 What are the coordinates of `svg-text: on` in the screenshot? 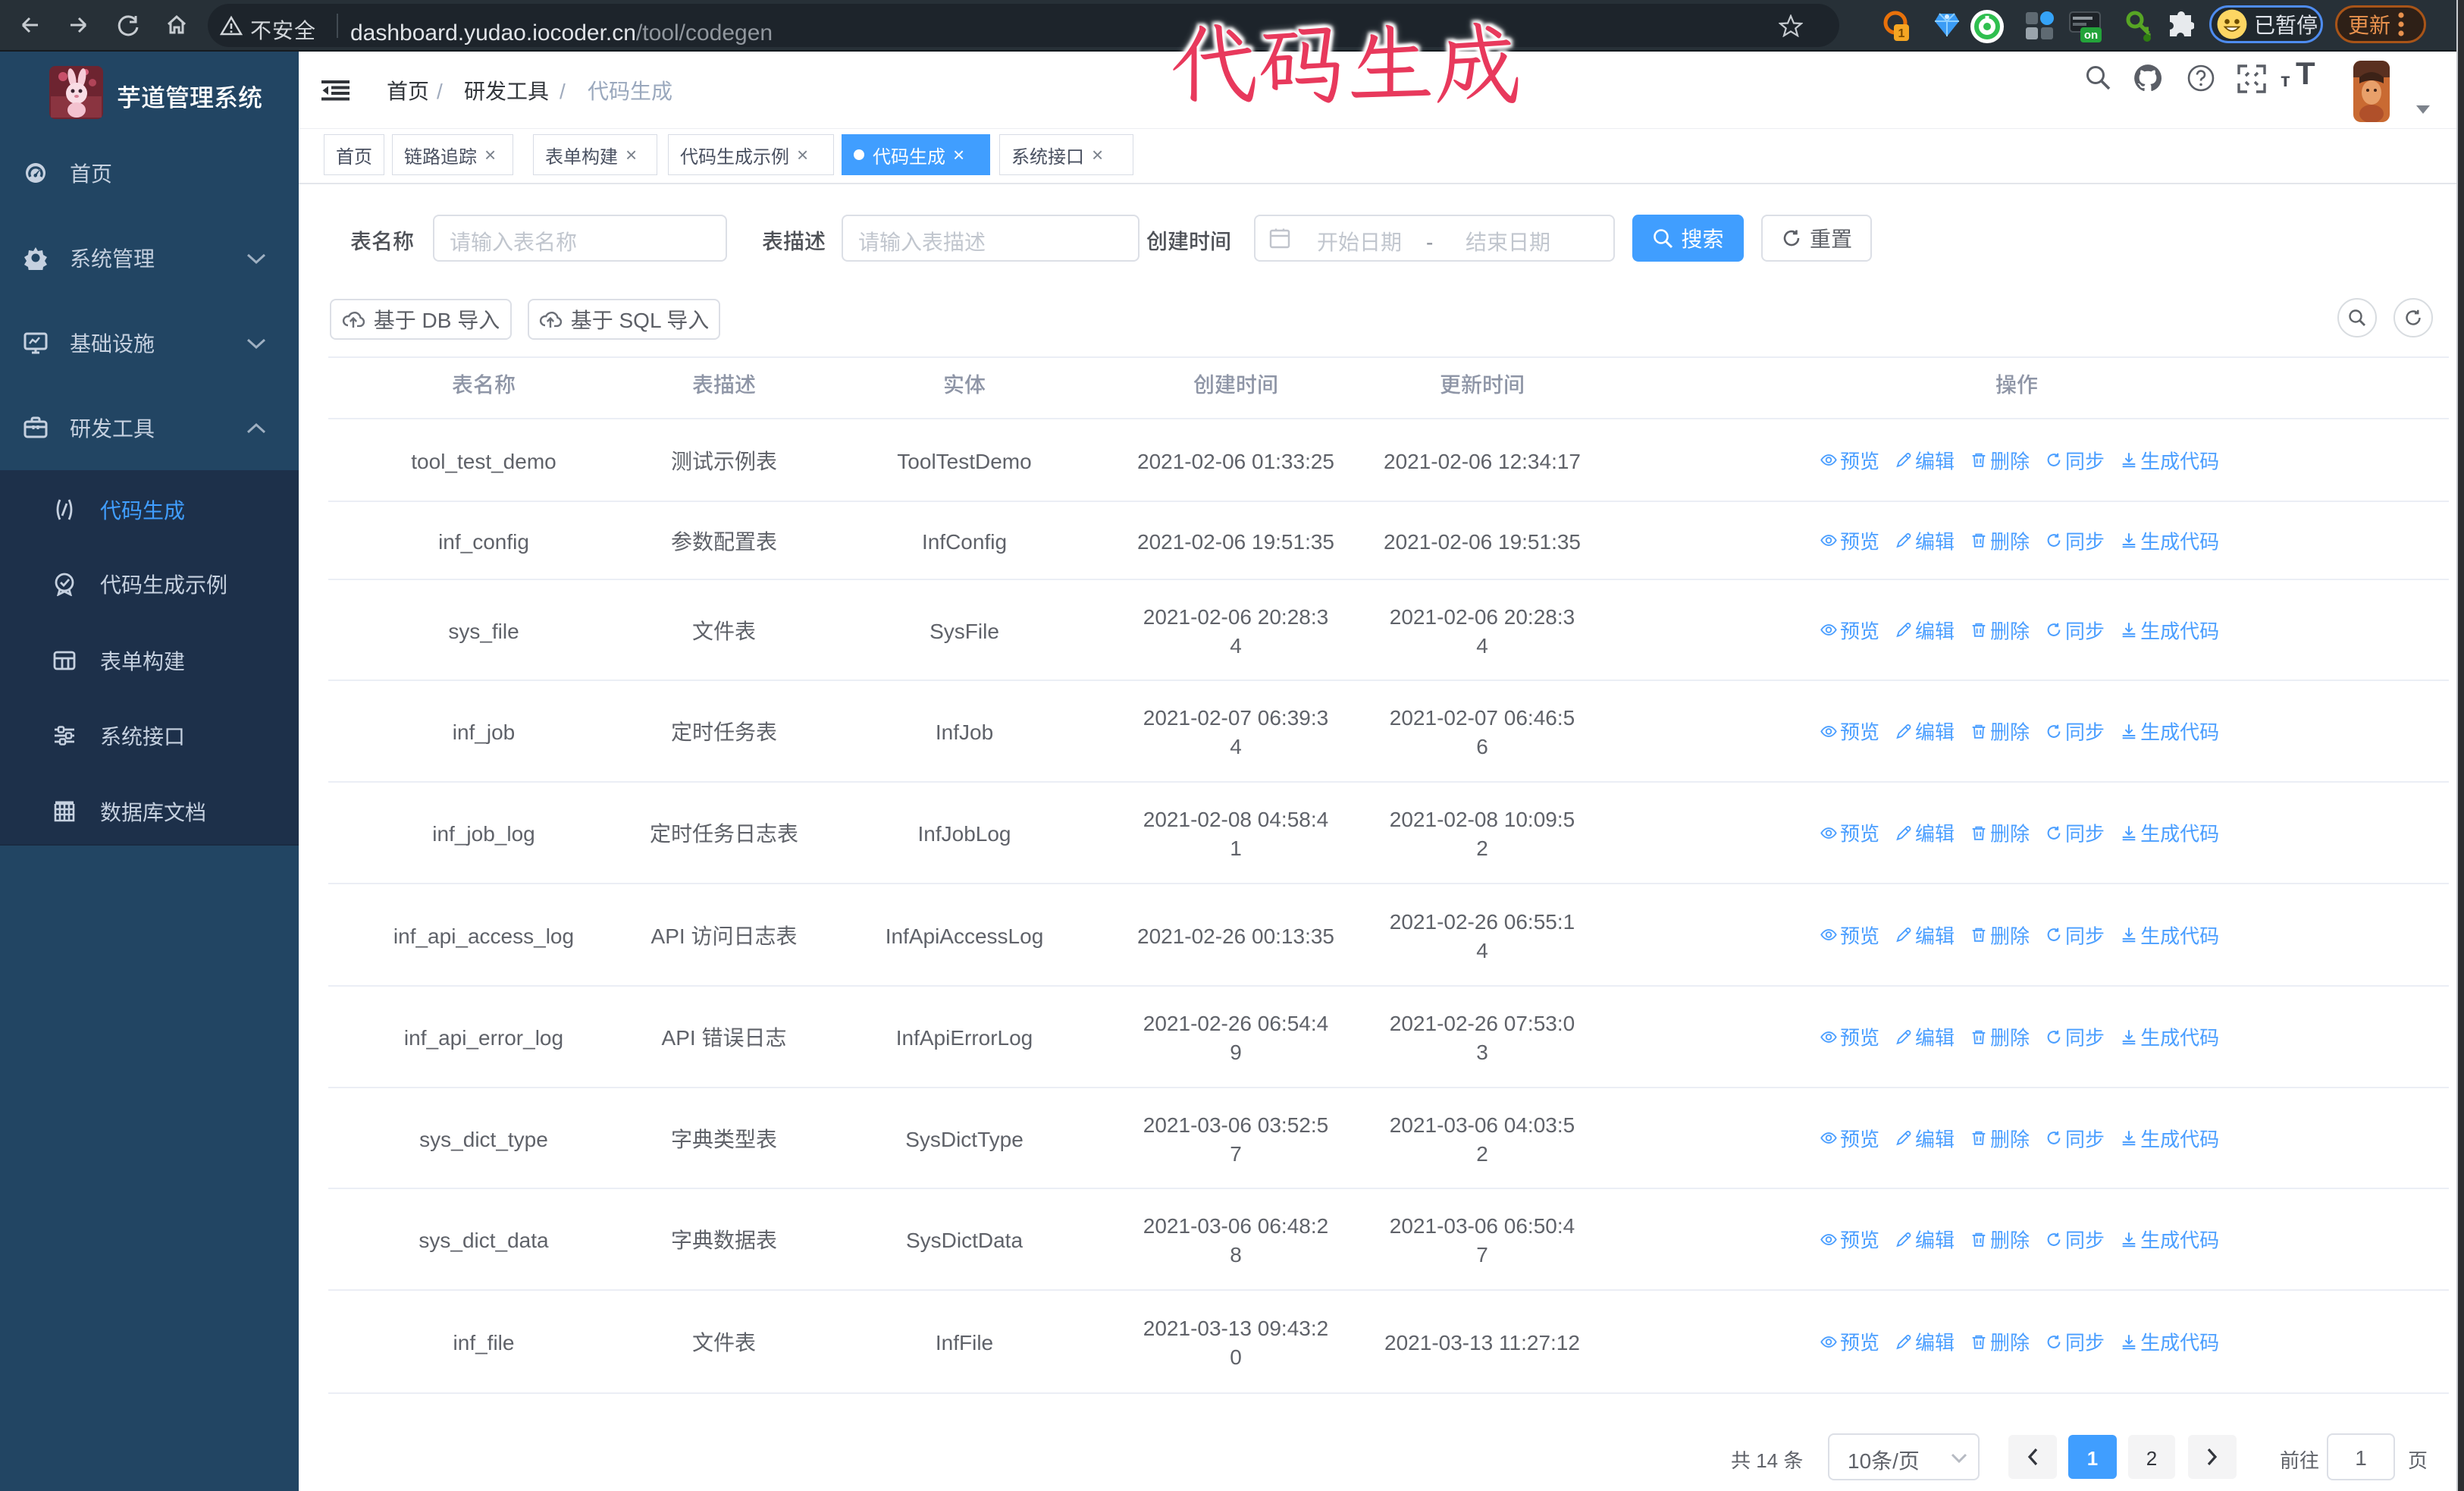 It's located at (2091, 34).